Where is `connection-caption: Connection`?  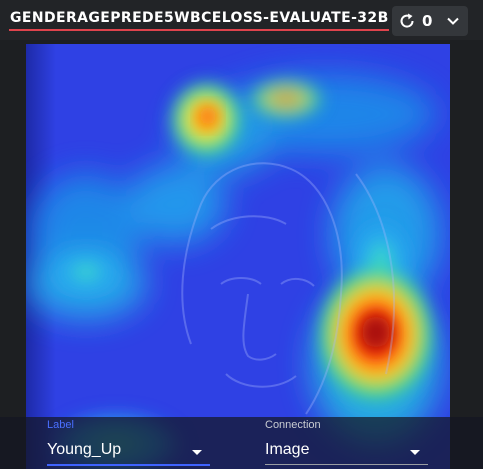
connection-caption: Connection is located at coordinates (293, 425).